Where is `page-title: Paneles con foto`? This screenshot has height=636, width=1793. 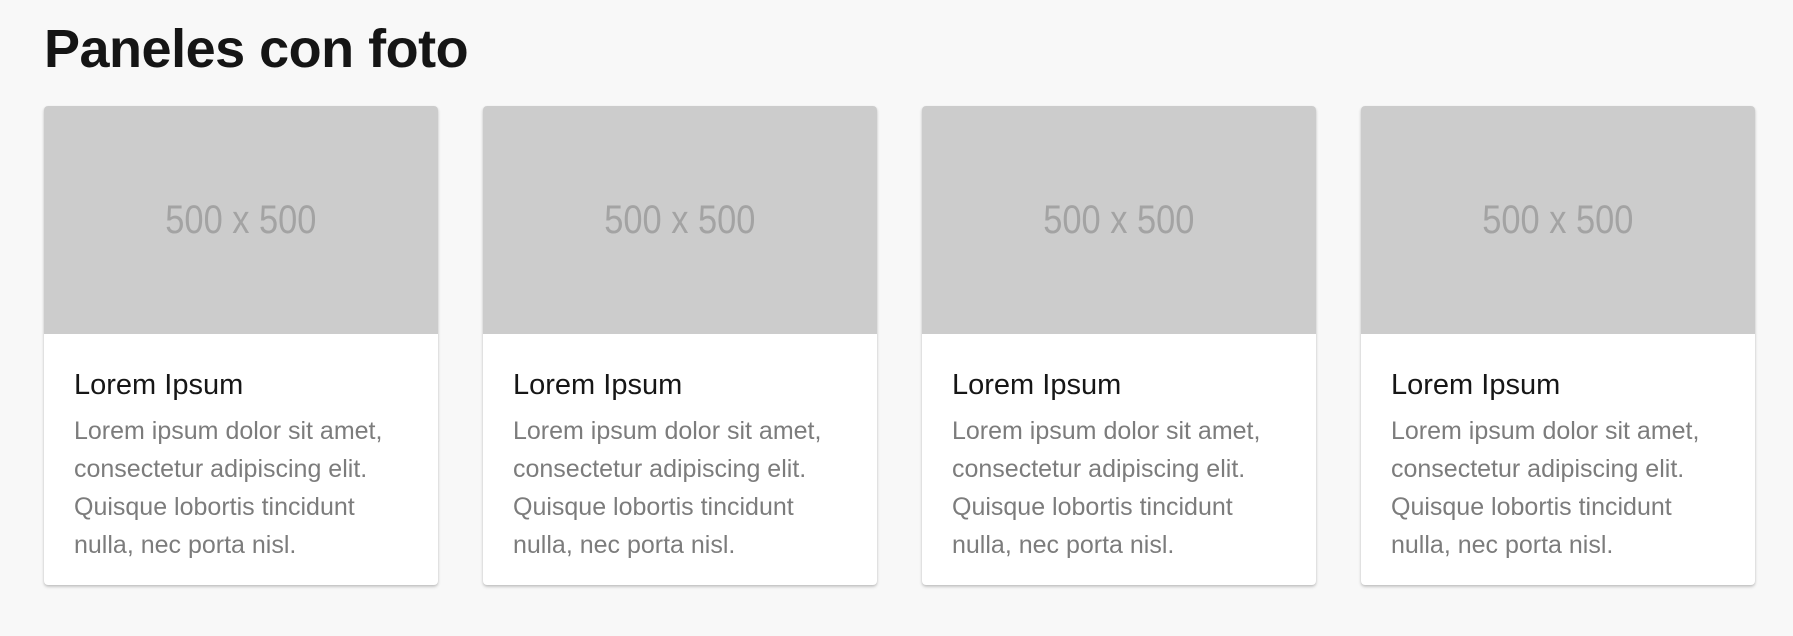 page-title: Paneles con foto is located at coordinates (256, 49).